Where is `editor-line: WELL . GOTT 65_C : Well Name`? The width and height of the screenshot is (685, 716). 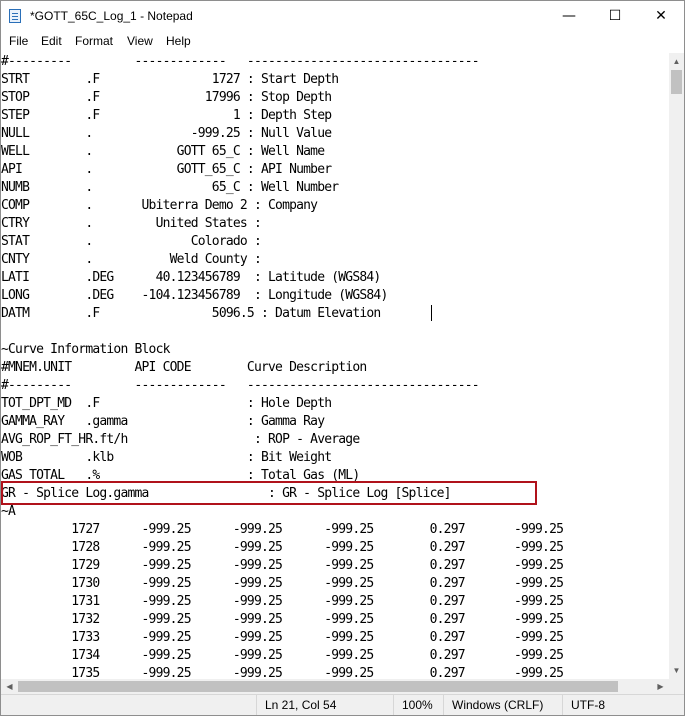 editor-line: WELL . GOTT 65_C : Well Name is located at coordinates (163, 151).